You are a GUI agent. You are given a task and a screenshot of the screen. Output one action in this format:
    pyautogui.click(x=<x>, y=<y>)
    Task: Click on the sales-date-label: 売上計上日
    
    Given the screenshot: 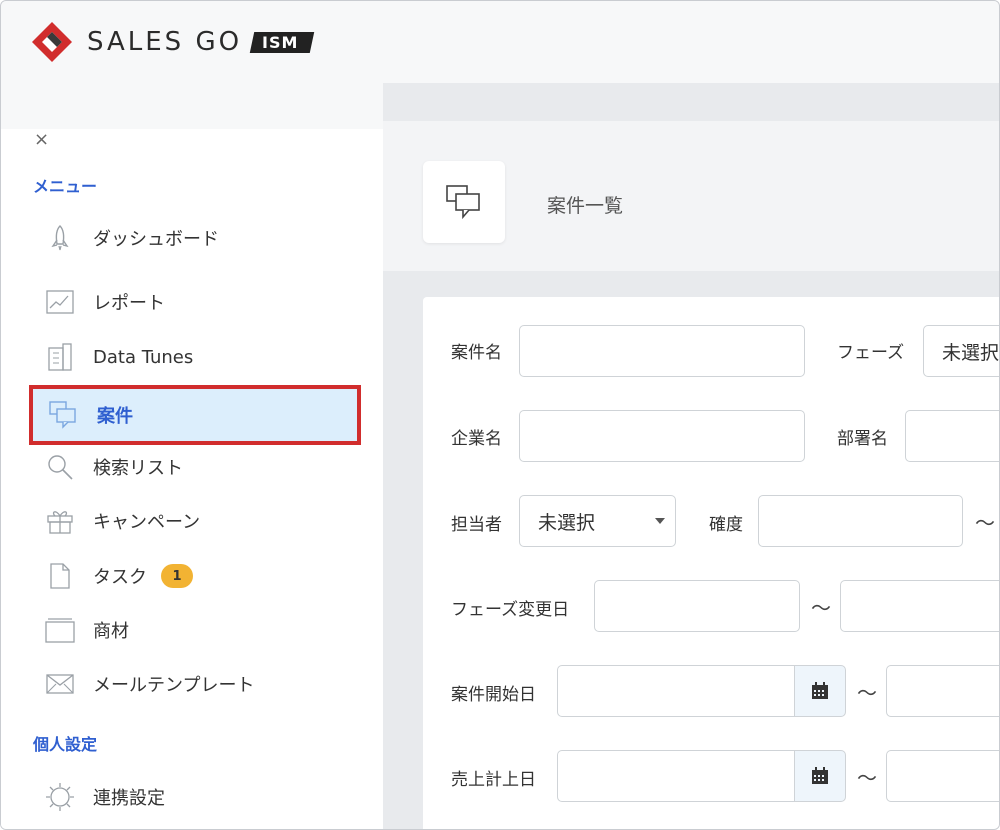 What is the action you would take?
    pyautogui.click(x=493, y=780)
    